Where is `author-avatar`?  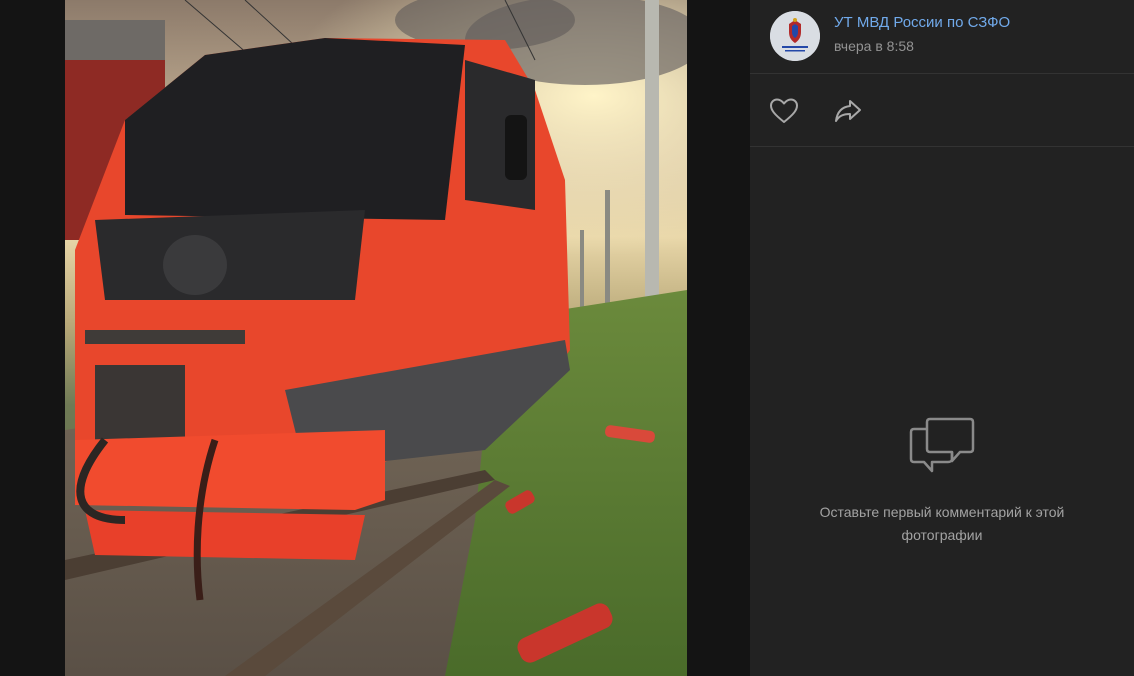
author-avatar is located at coordinates (795, 36).